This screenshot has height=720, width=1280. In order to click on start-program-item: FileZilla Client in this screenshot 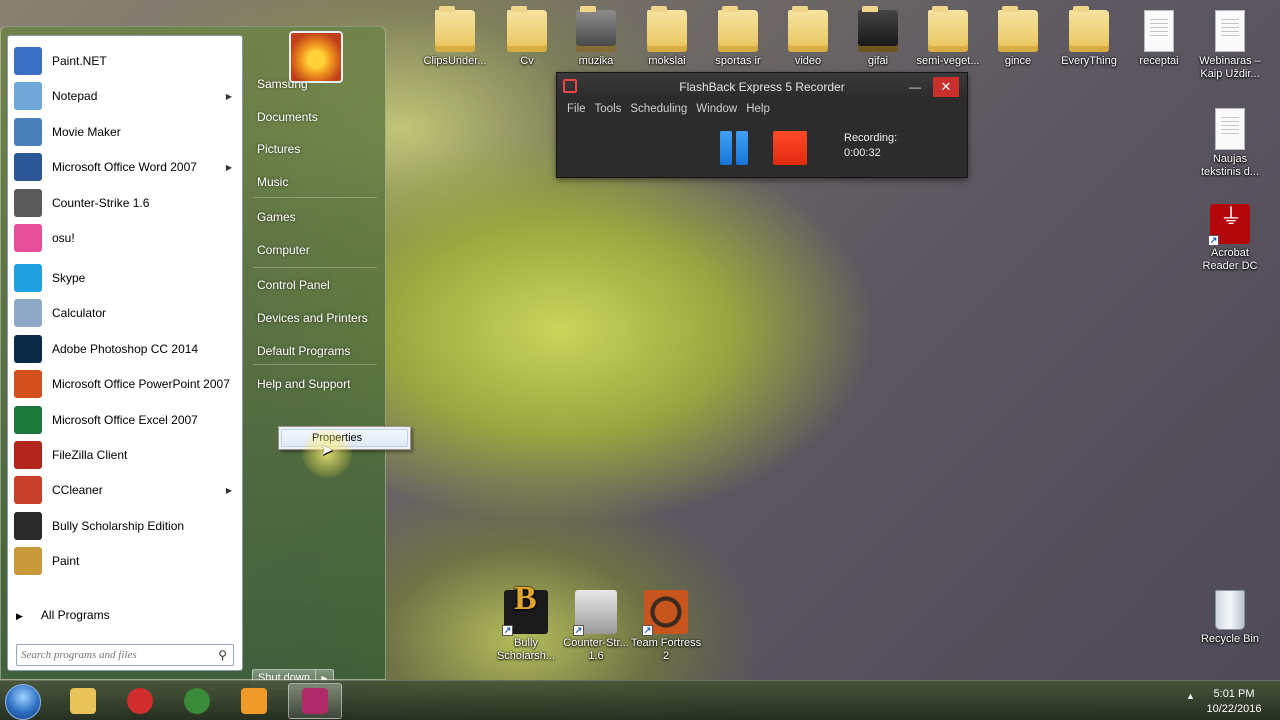, I will do `click(125, 455)`.